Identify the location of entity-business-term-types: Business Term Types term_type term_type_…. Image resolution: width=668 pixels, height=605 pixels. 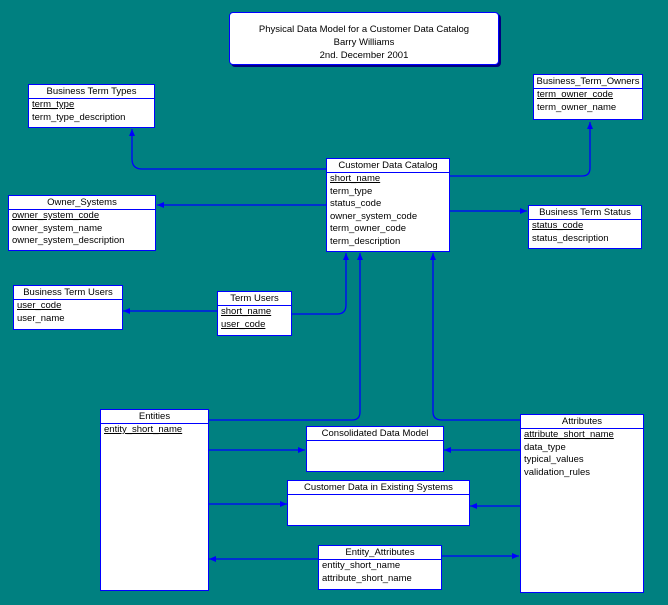
(91, 106).